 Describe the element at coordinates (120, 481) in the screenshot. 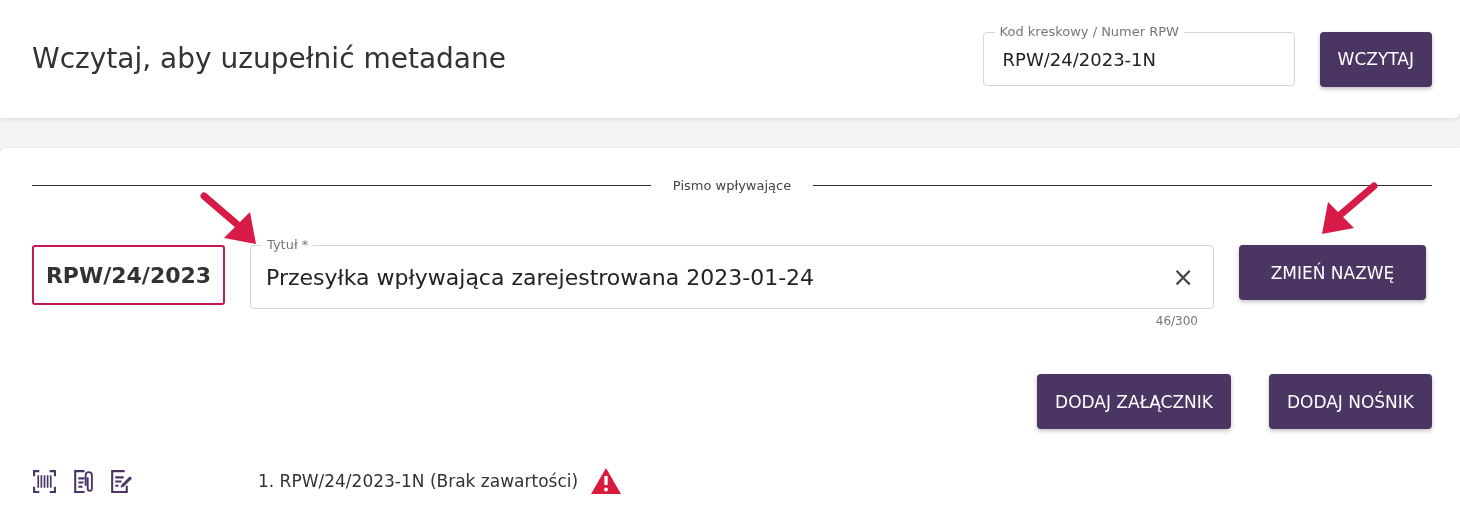

I see `document-pencil-icon` at that location.